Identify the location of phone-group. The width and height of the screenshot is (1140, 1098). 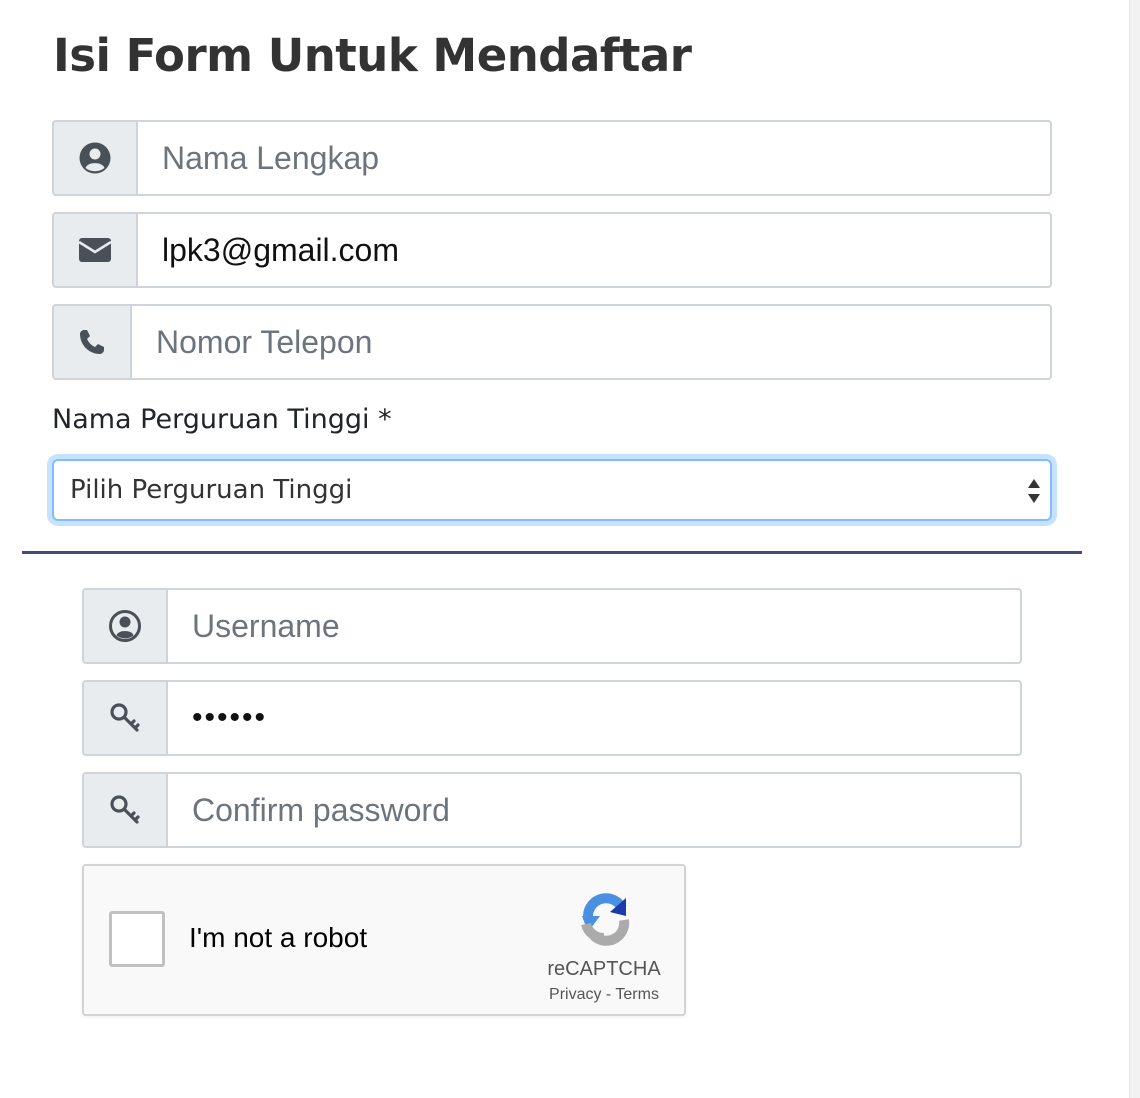
(552, 342).